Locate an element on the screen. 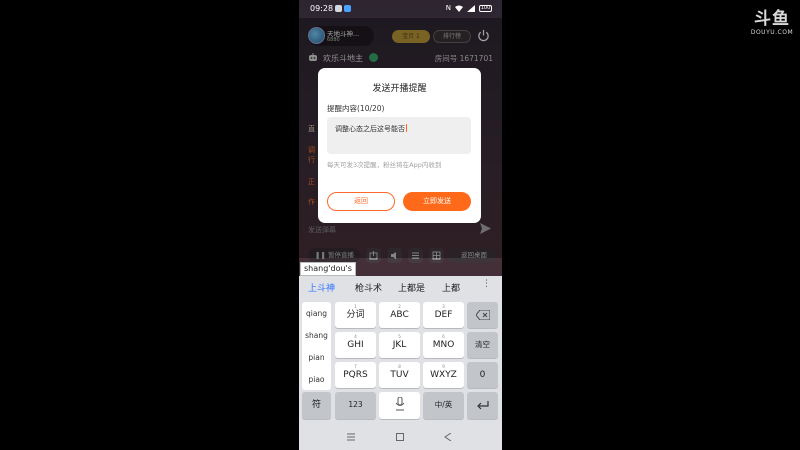  signal-icon is located at coordinates (471, 8).